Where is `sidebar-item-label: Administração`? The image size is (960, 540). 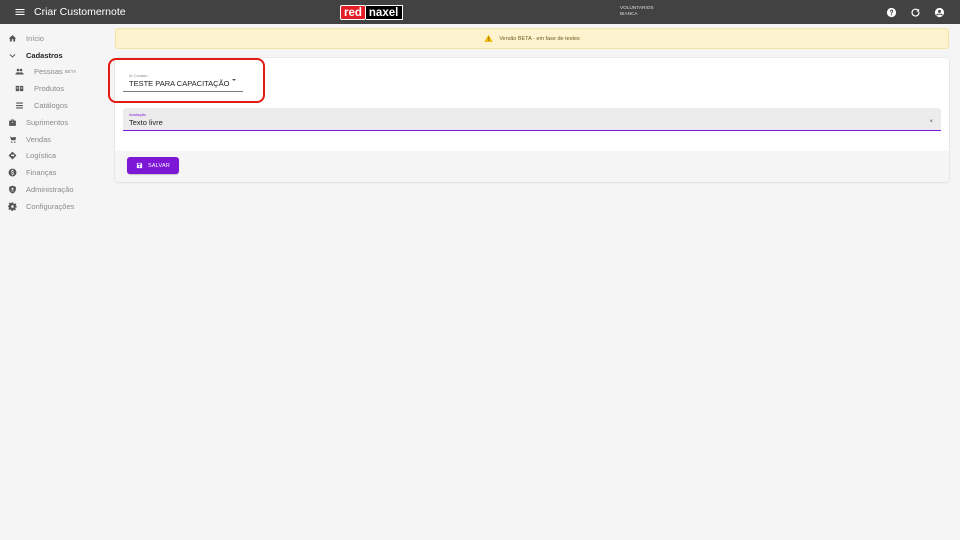 sidebar-item-label: Administração is located at coordinates (50, 190).